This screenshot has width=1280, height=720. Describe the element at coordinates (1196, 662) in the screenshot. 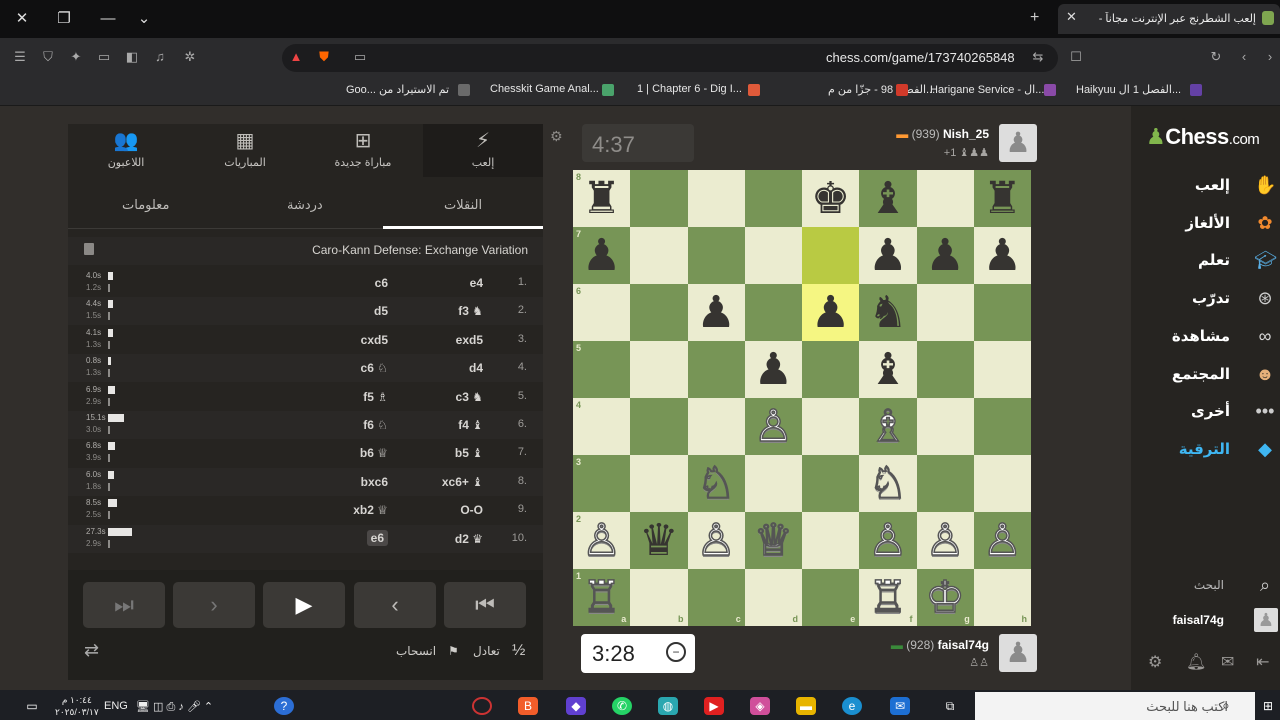

I see `notifications-icon: 🔔︎` at that location.